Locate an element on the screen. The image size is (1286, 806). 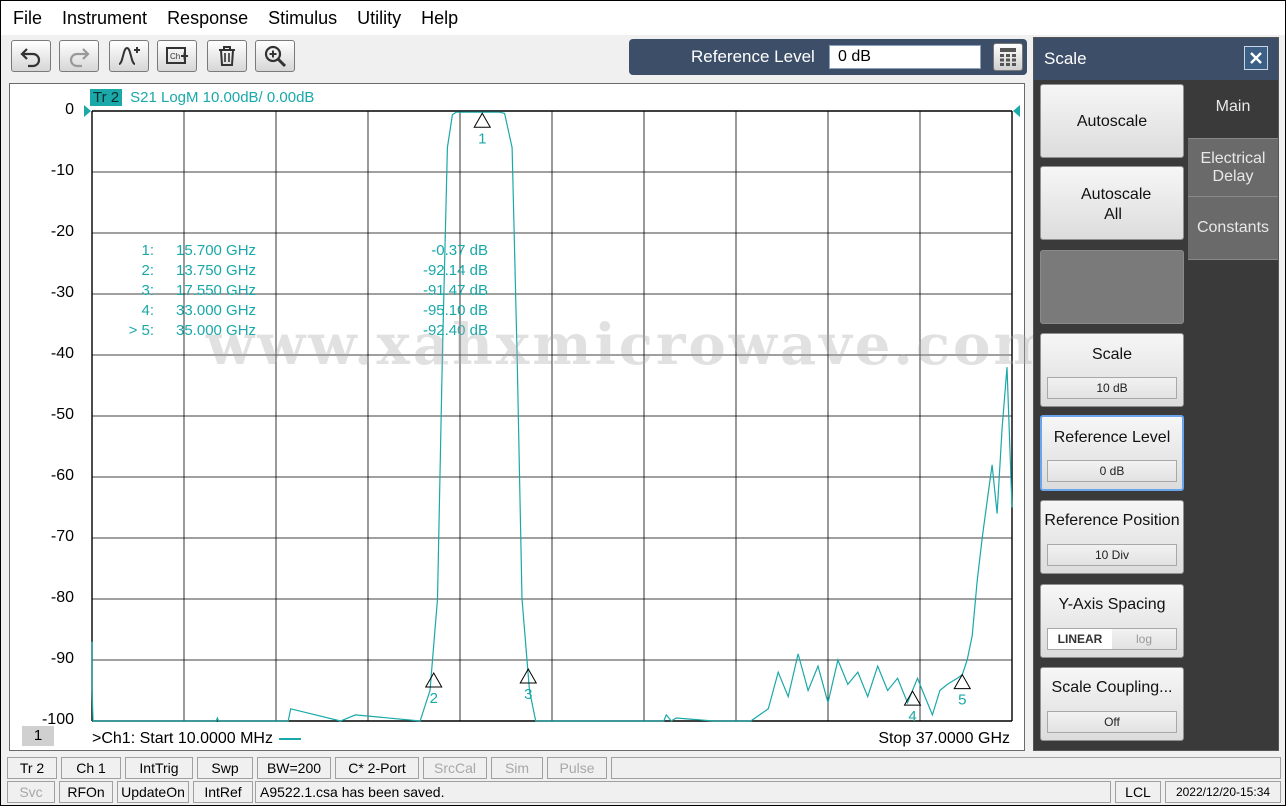
marker-readout-value: -91.47 dB is located at coordinates (455, 290).